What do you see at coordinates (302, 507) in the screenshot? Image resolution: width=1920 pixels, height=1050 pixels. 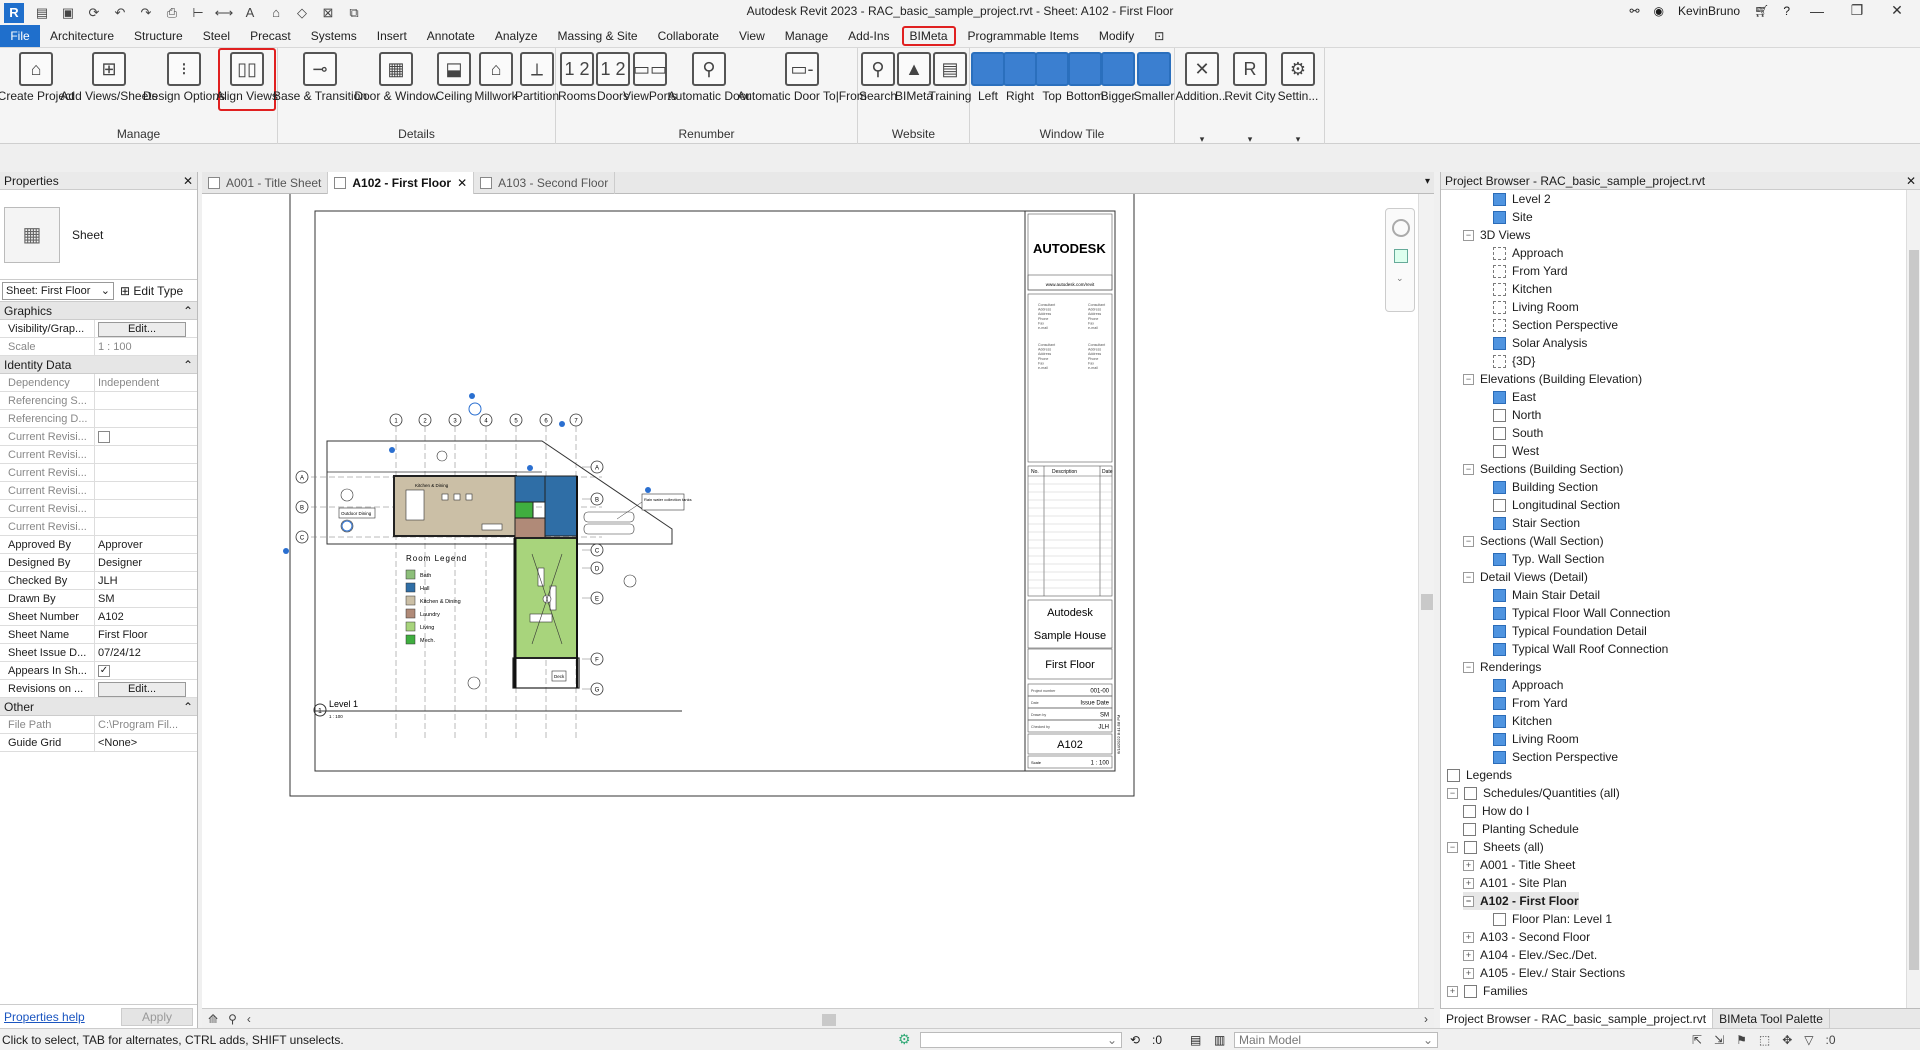 I see `grid-bubble: B` at bounding box center [302, 507].